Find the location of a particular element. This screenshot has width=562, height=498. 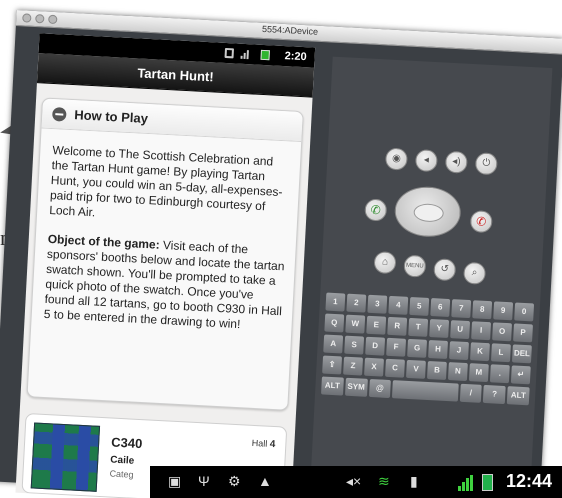

space-key is located at coordinates (425, 391).